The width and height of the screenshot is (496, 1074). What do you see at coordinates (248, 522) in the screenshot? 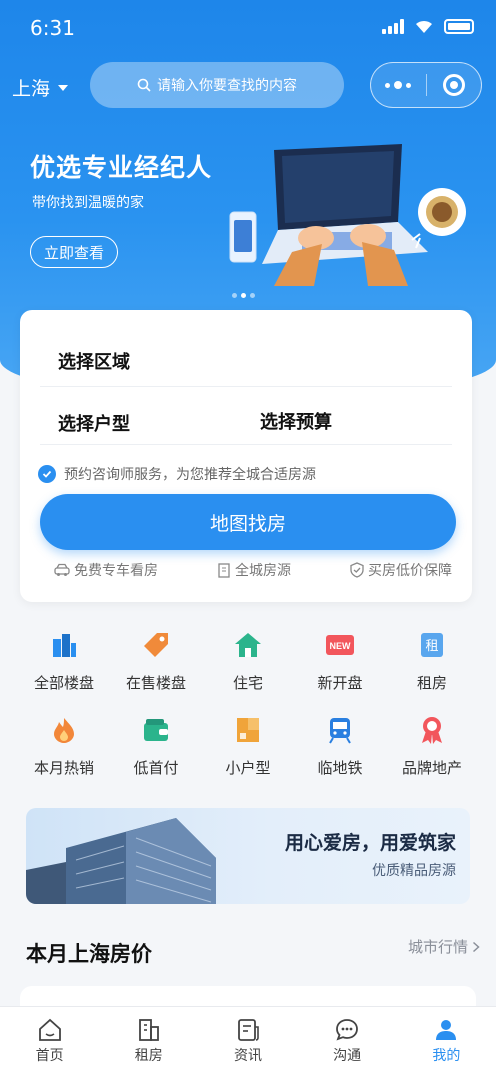
I see `map-search-button: 地图找房` at bounding box center [248, 522].